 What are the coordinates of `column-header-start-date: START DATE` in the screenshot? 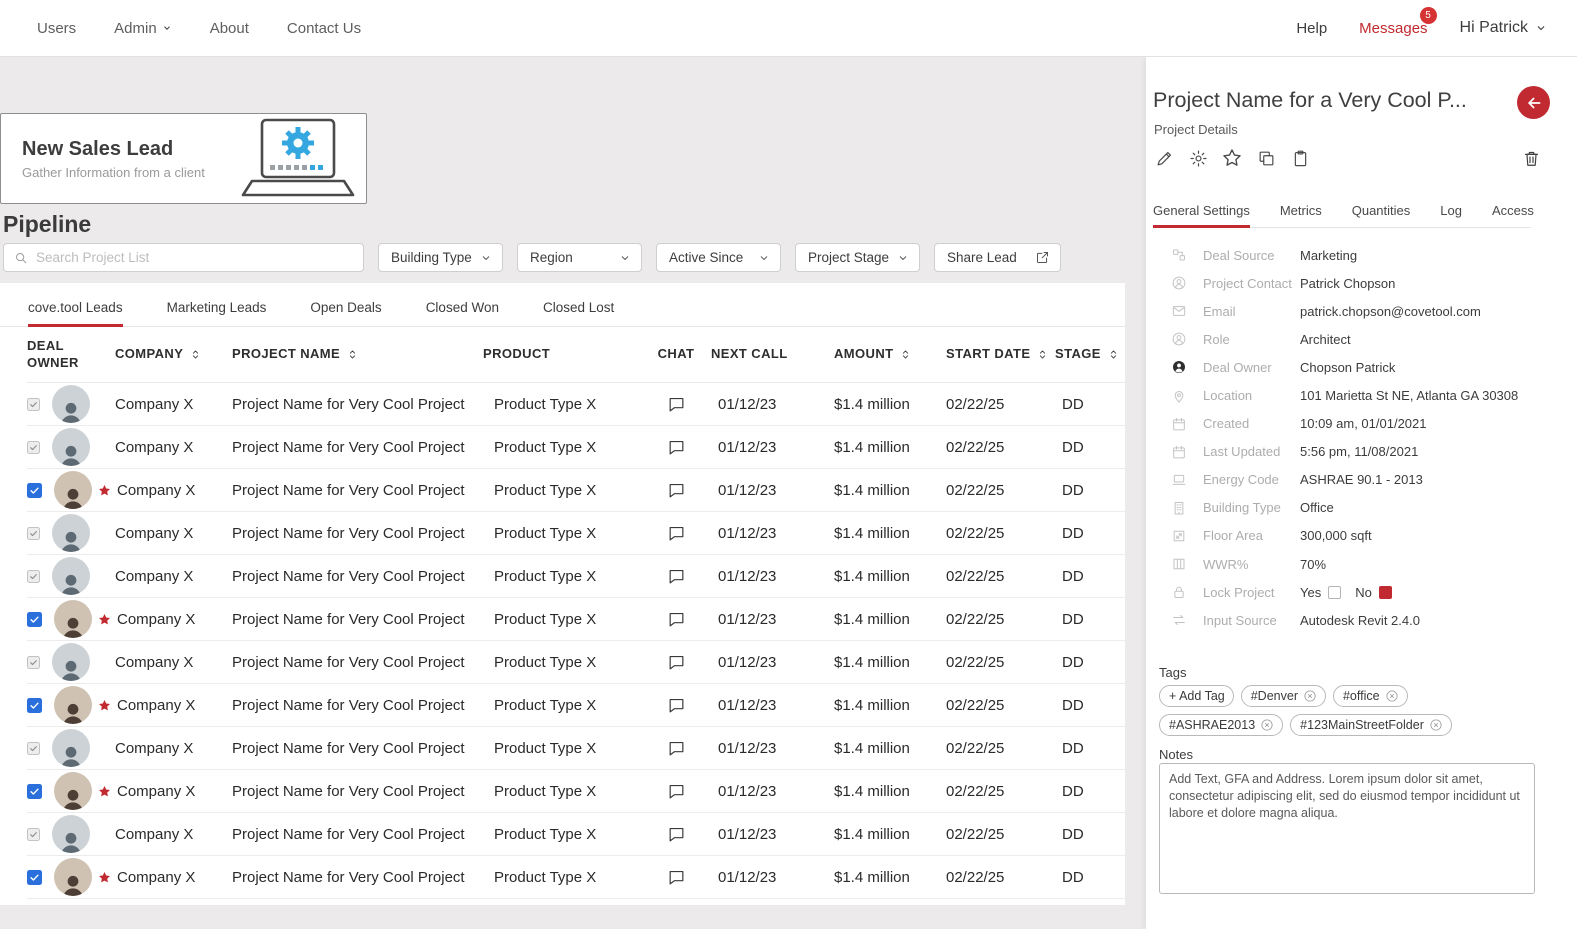 It's located at (1000, 354).